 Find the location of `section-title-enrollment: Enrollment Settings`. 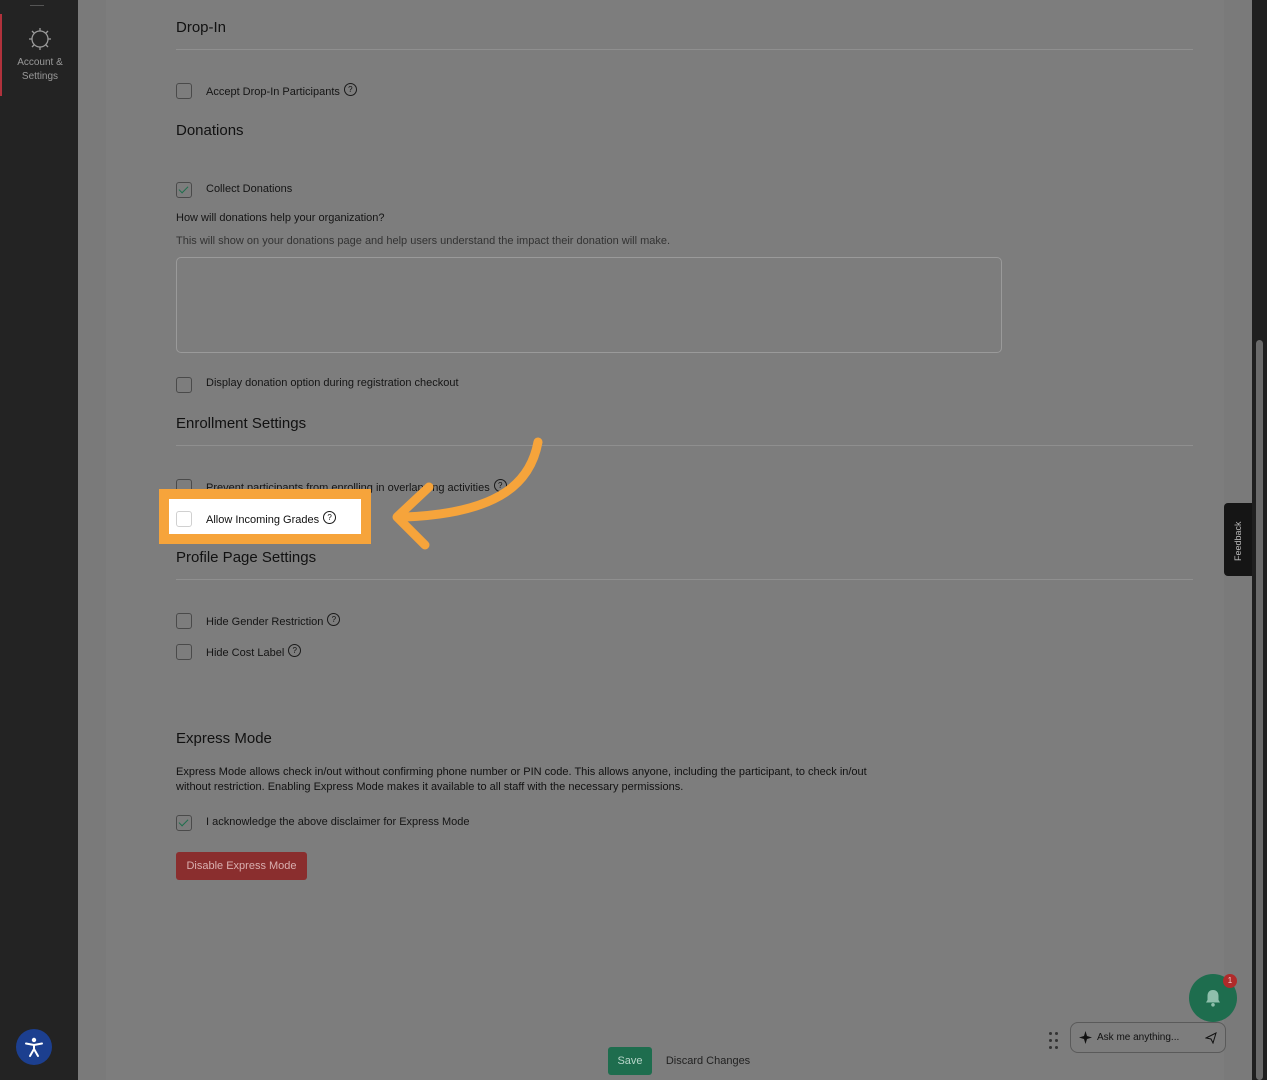

section-title-enrollment: Enrollment Settings is located at coordinates (241, 423).